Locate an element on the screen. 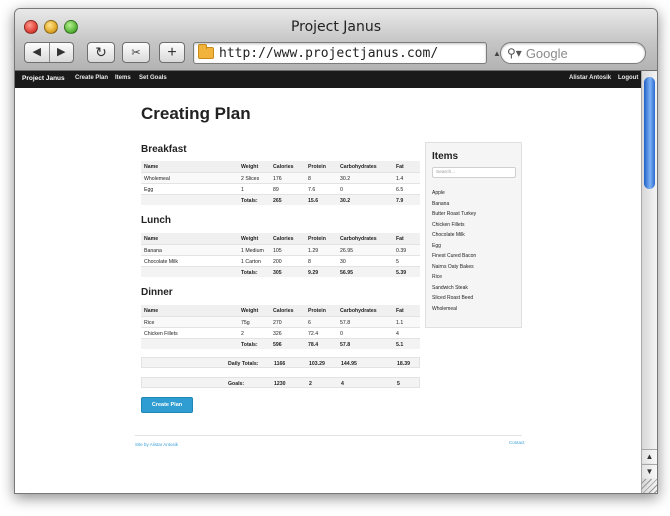  table-row: Rice 75g 270 6 57.8 1.1 is located at coordinates (280, 321).